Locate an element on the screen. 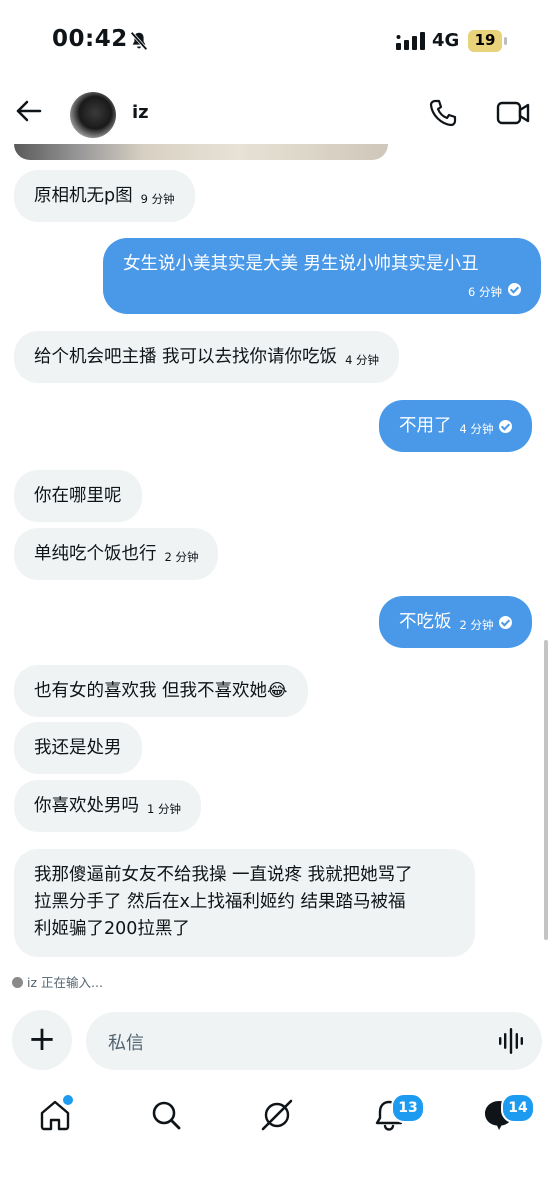  message-incoming: 单纯吃个饭也行 2 分钟 is located at coordinates (116, 554).